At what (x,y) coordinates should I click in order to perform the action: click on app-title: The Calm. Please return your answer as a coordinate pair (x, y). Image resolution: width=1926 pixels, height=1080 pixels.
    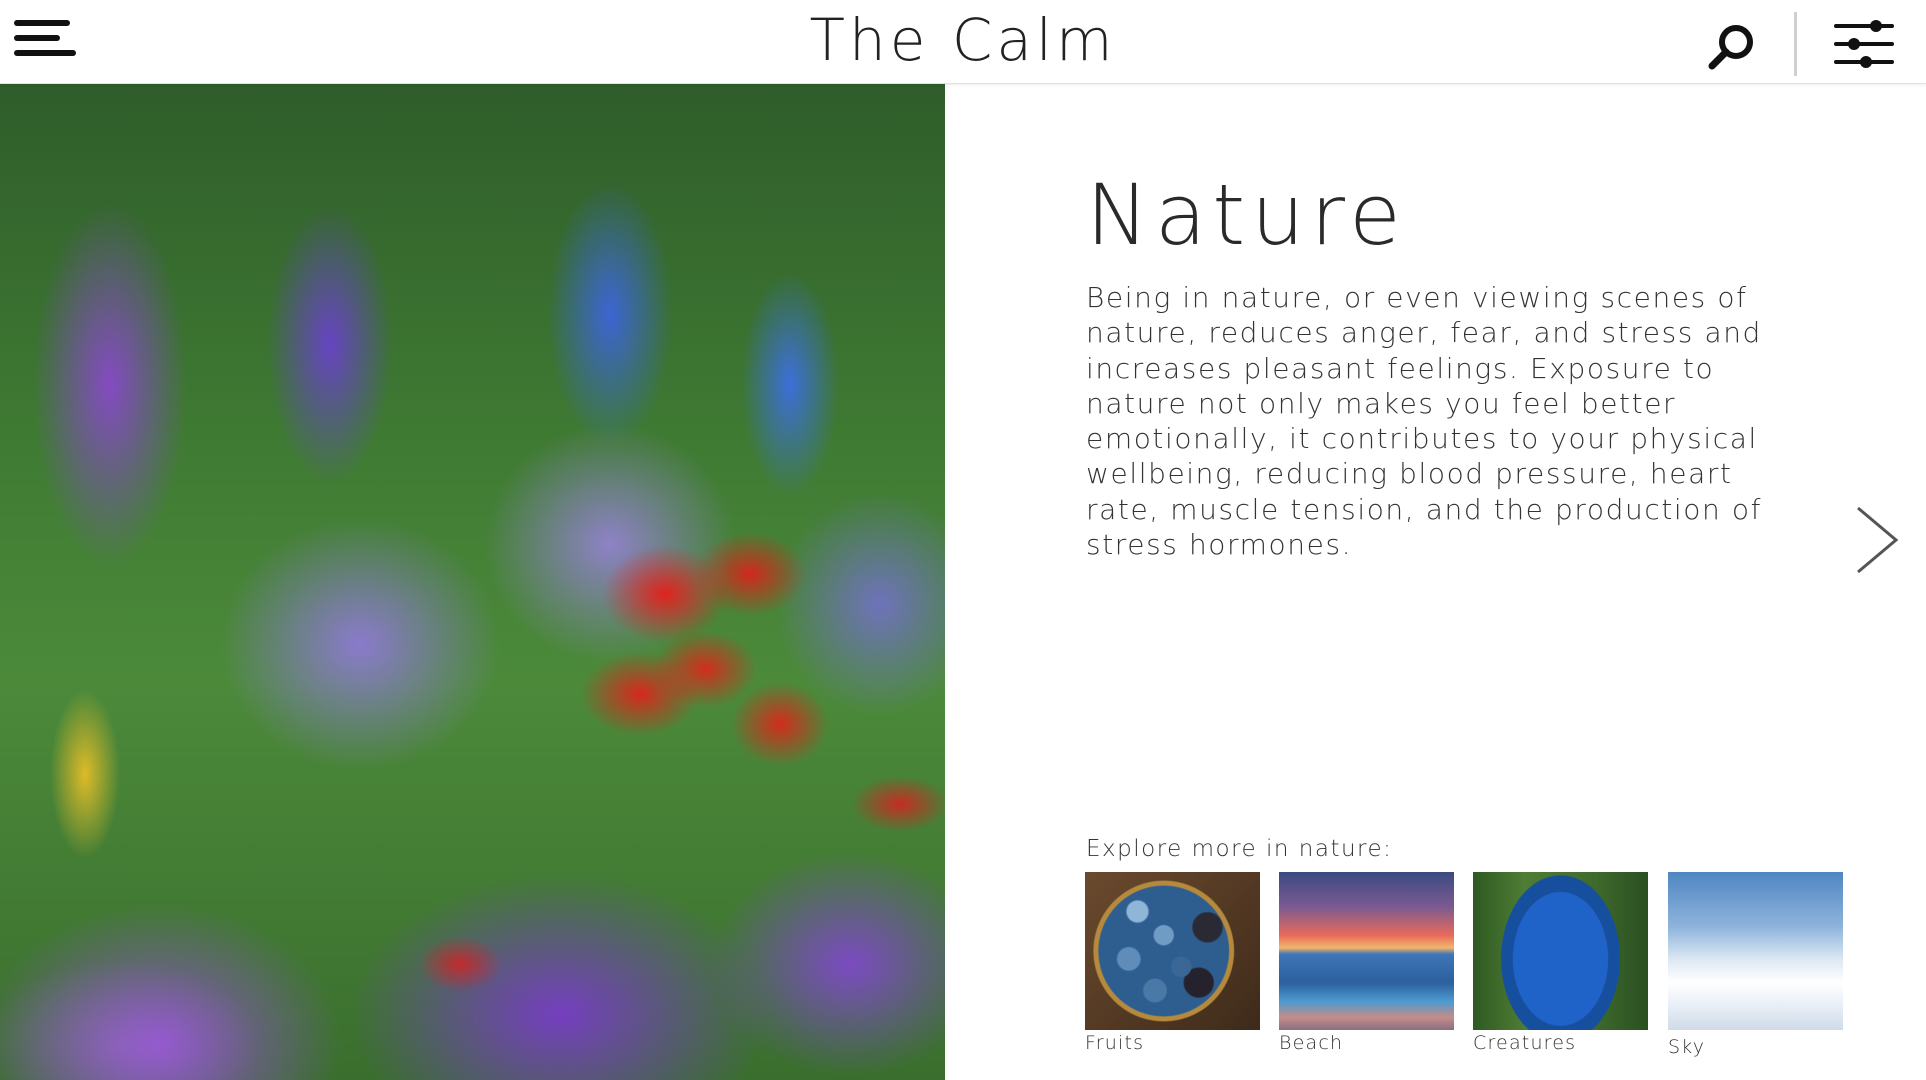
    Looking at the image, I should click on (963, 40).